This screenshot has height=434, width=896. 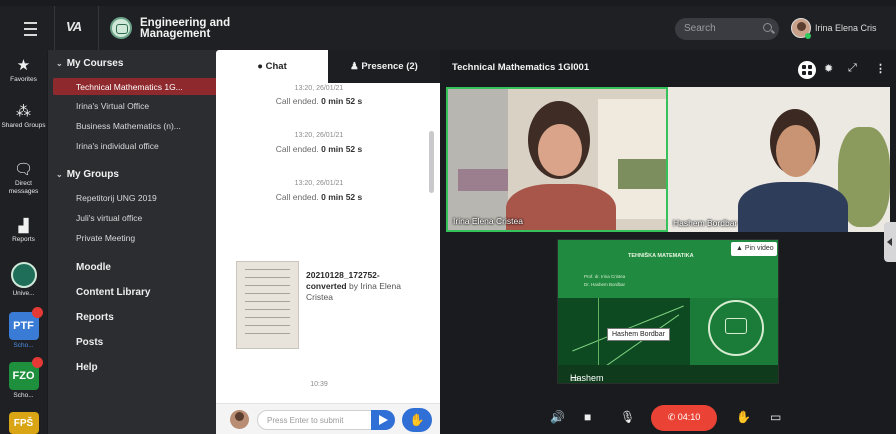 I want to click on chat-bubble-icon: ●, so click(x=260, y=66).